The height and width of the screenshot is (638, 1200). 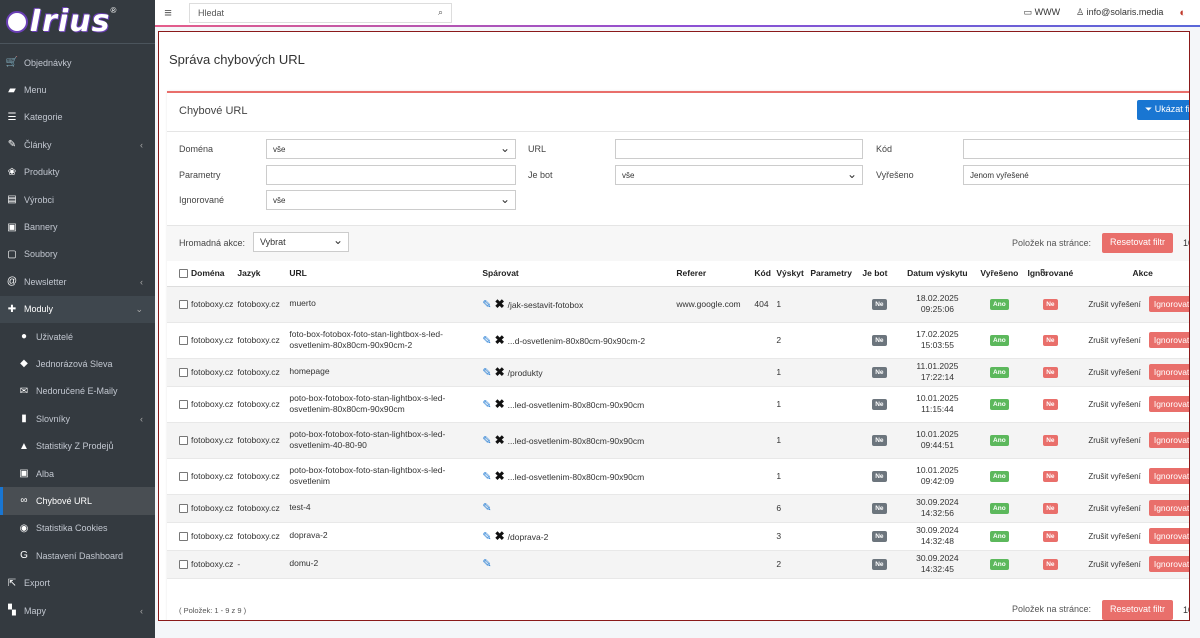 What do you see at coordinates (739, 149) in the screenshot?
I see `filter-url-input` at bounding box center [739, 149].